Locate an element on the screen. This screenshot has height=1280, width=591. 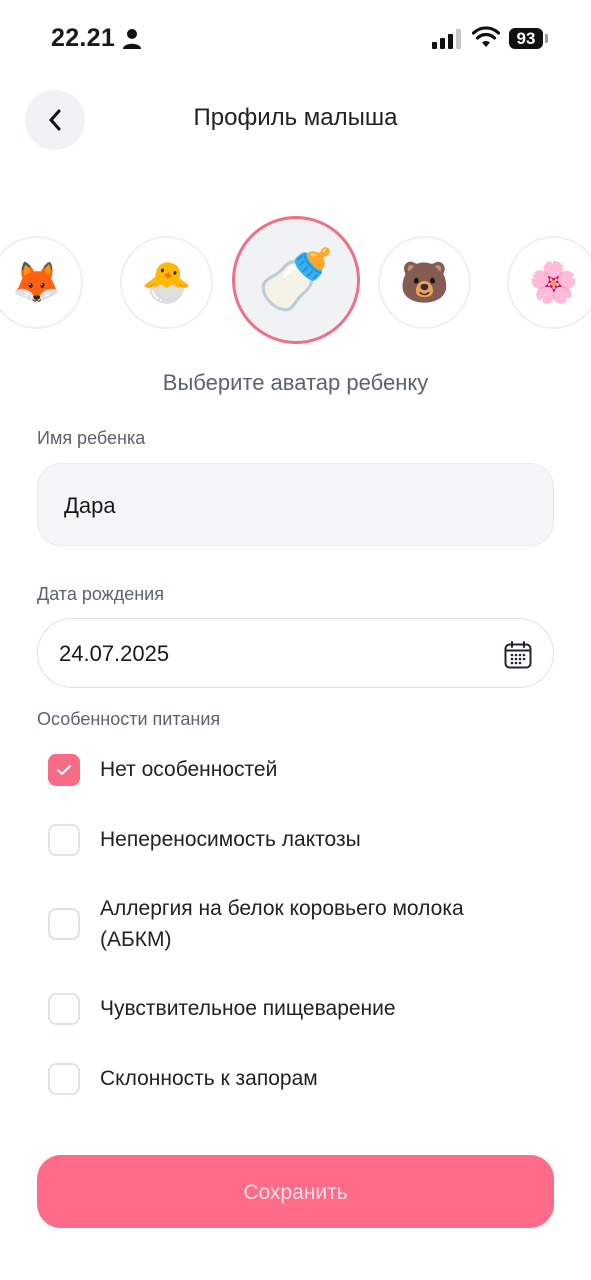
birth-date-label: Дата рождения is located at coordinates (100, 594).